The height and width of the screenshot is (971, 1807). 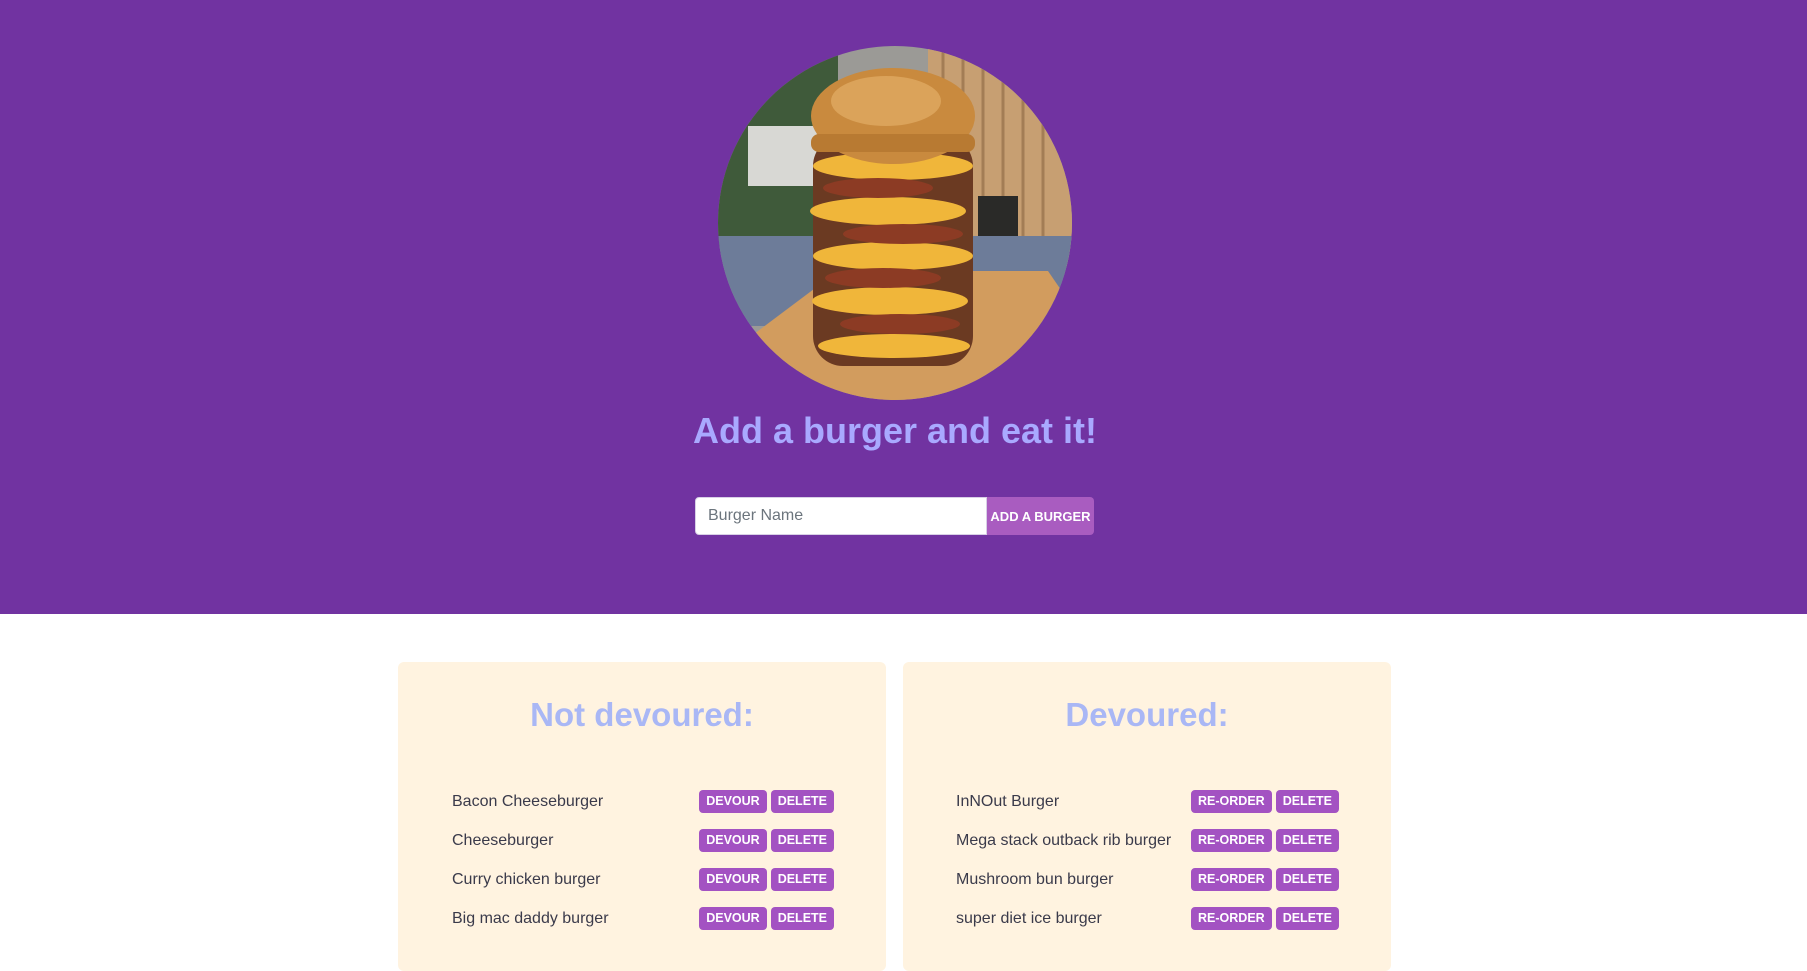 What do you see at coordinates (643, 879) in the screenshot?
I see `list-item: Curry chicken burger DEVOUR DELETE` at bounding box center [643, 879].